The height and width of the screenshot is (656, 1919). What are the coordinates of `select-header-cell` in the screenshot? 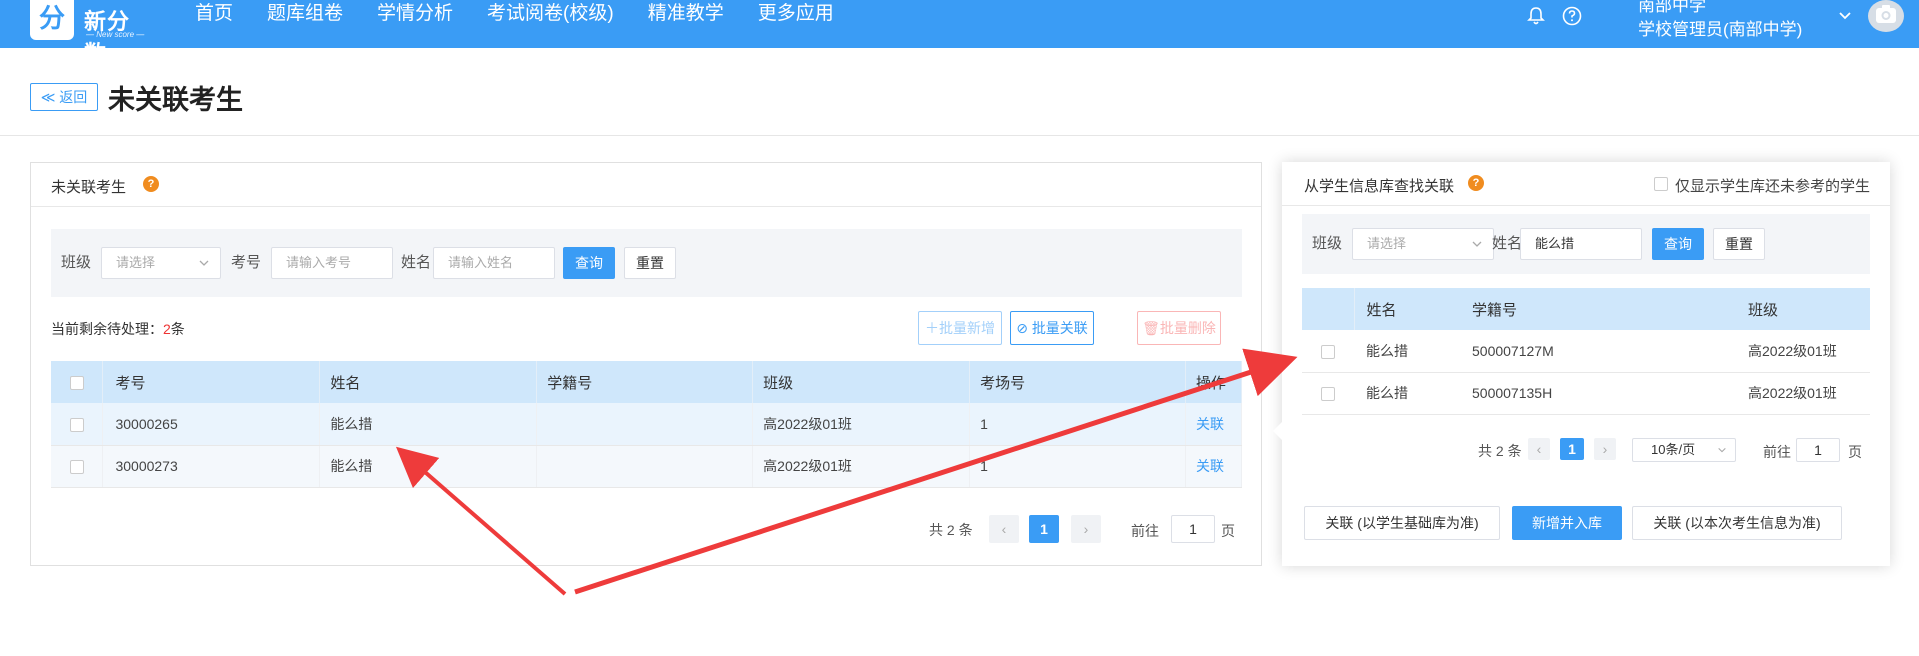 It's located at (1328, 309).